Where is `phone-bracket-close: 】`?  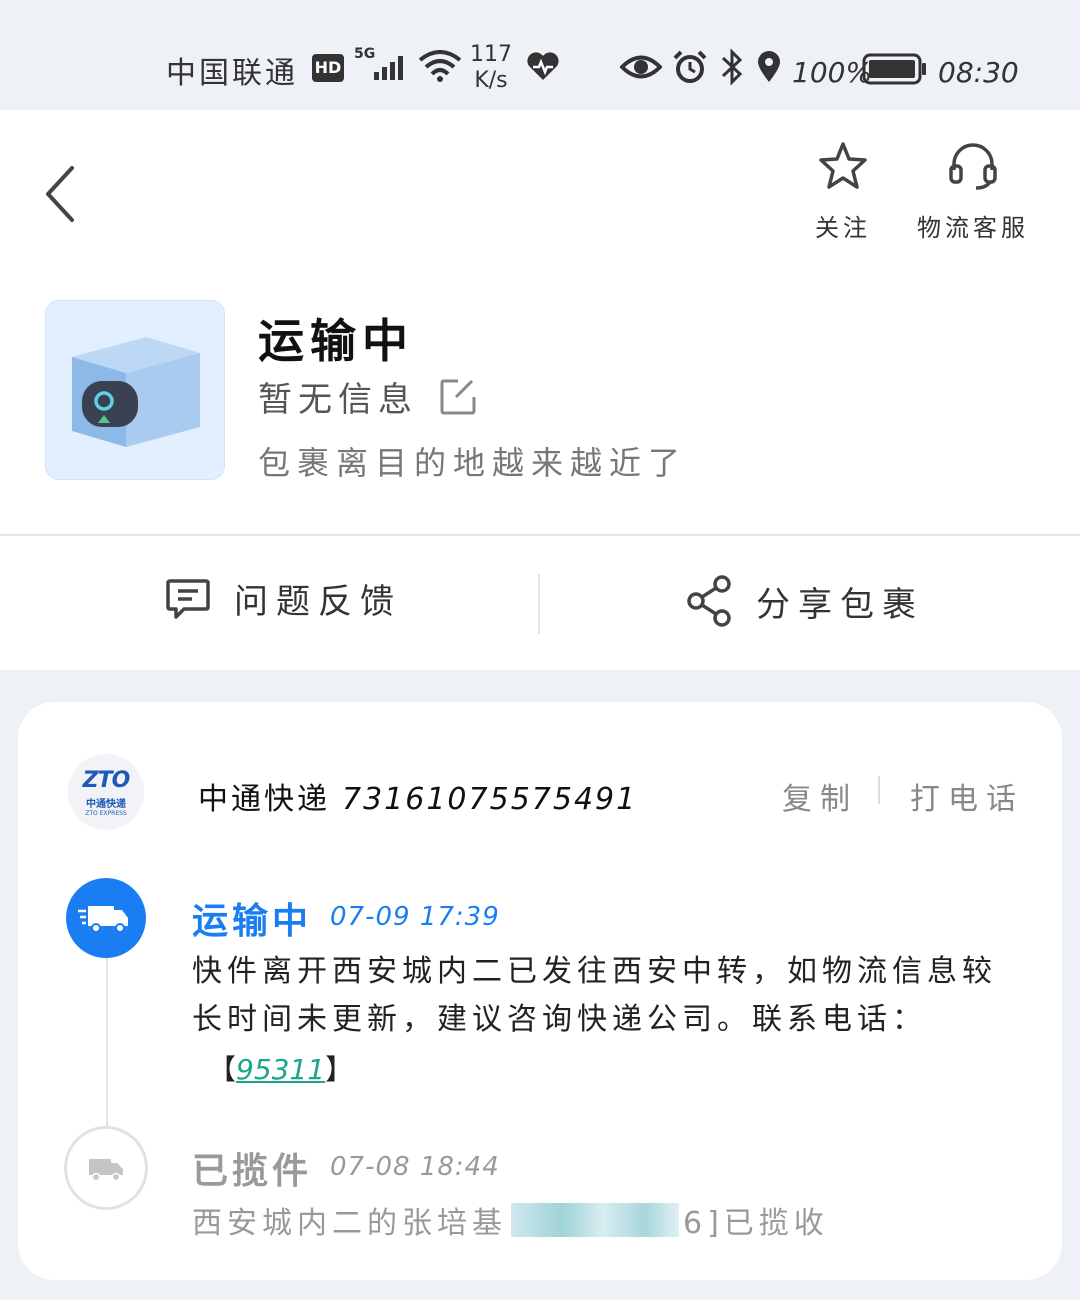 phone-bracket-close: 】 is located at coordinates (339, 1069).